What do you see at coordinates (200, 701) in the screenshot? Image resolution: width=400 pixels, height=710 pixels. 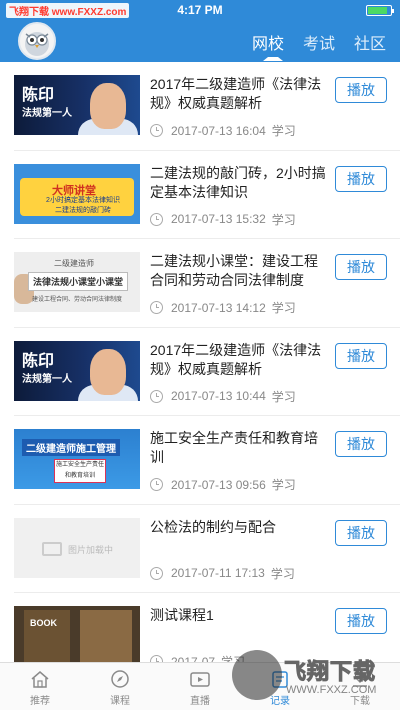 I see `tabbar-label: 直播` at bounding box center [200, 701].